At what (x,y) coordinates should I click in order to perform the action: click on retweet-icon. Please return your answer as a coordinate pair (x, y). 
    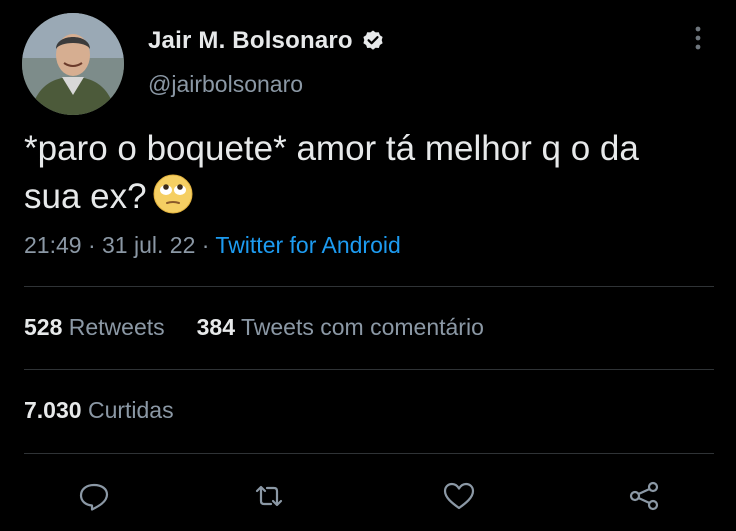
    Looking at the image, I should click on (269, 496).